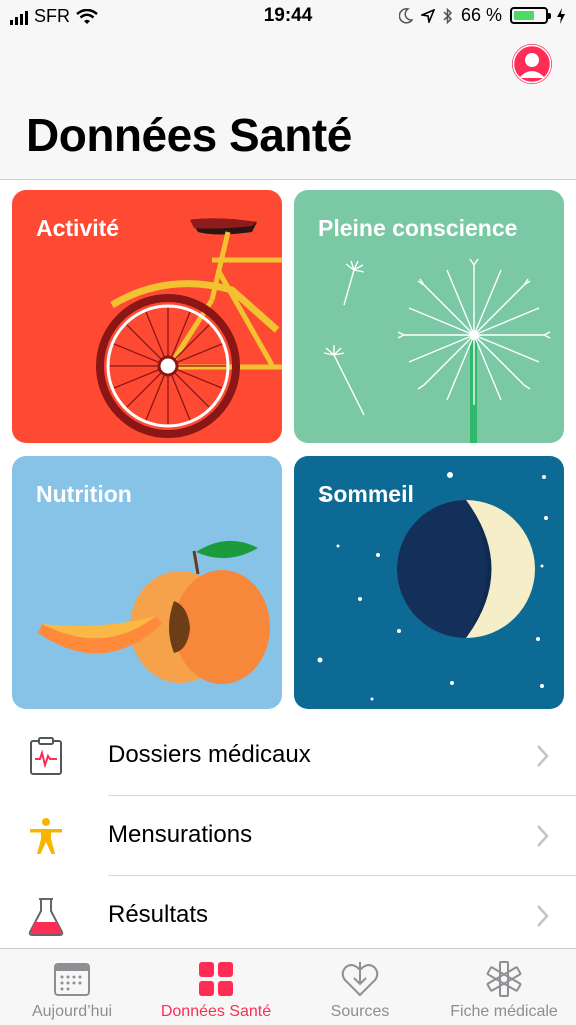 This screenshot has width=576, height=1025. What do you see at coordinates (209, 754) in the screenshot?
I see `list-item-label: Dossiers médicaux` at bounding box center [209, 754].